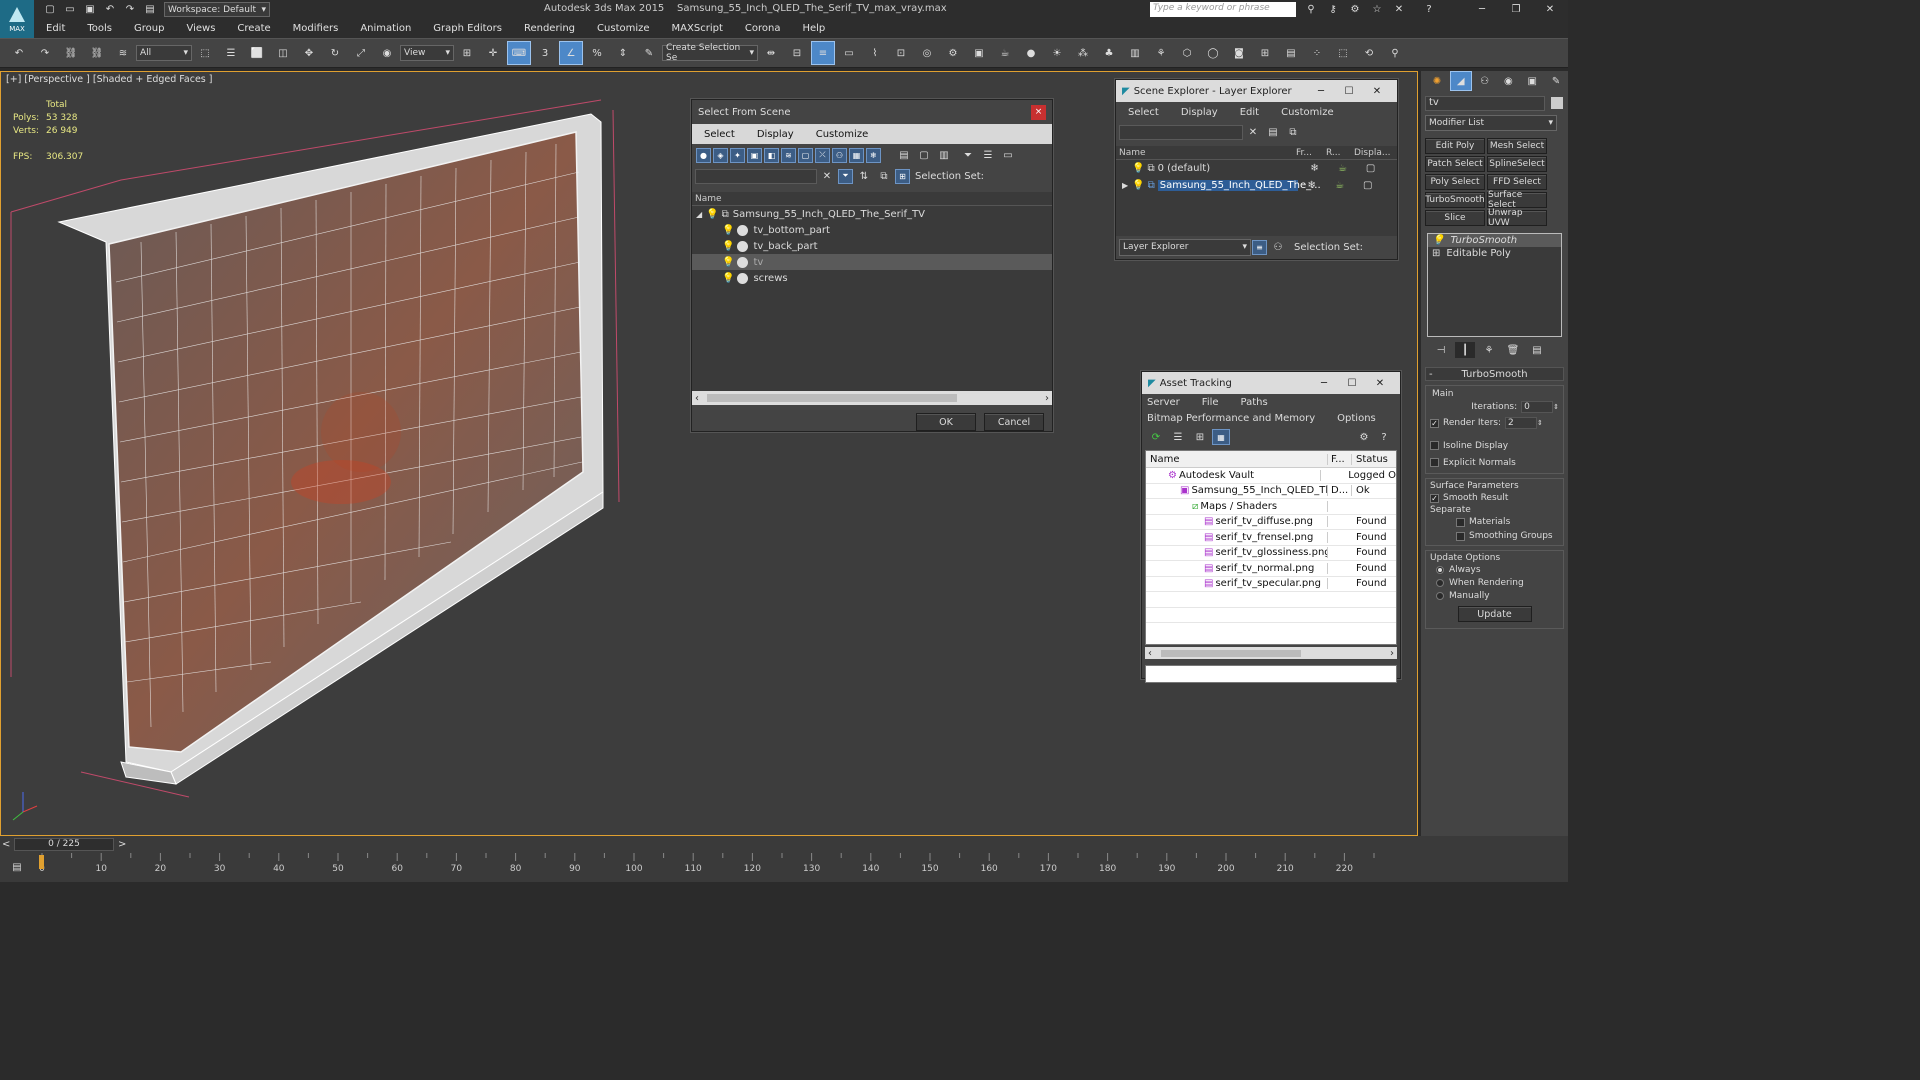 The width and height of the screenshot is (1920, 1080). What do you see at coordinates (19, 53) in the screenshot?
I see `undo-button-icon: ↶` at bounding box center [19, 53].